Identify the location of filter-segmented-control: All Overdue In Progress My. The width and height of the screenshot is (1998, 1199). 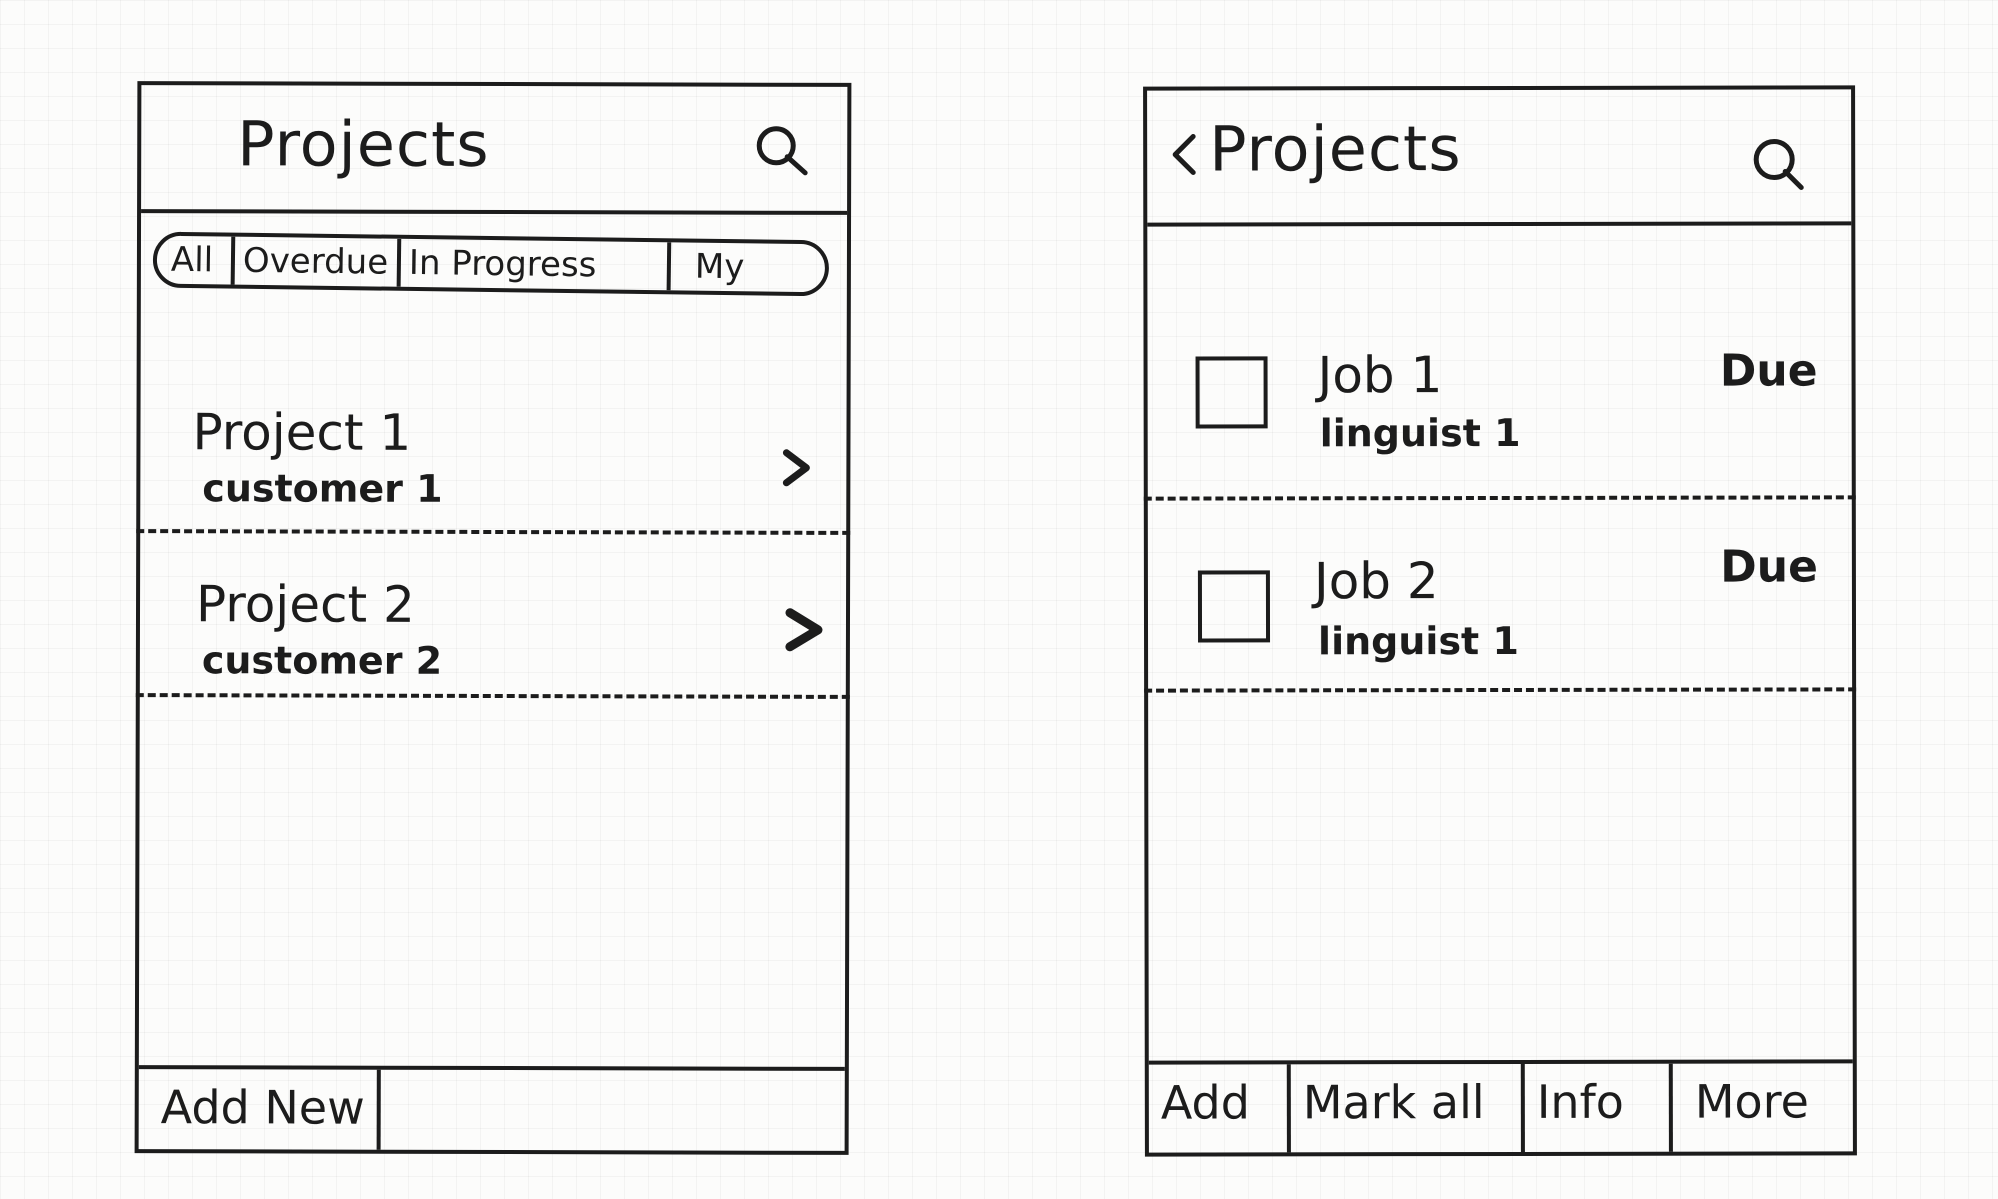
(491, 264).